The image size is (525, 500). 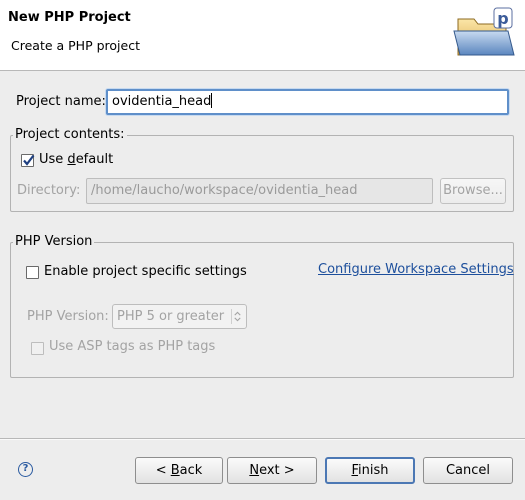 What do you see at coordinates (32, 272) in the screenshot?
I see `enable-project-settings-checkbox` at bounding box center [32, 272].